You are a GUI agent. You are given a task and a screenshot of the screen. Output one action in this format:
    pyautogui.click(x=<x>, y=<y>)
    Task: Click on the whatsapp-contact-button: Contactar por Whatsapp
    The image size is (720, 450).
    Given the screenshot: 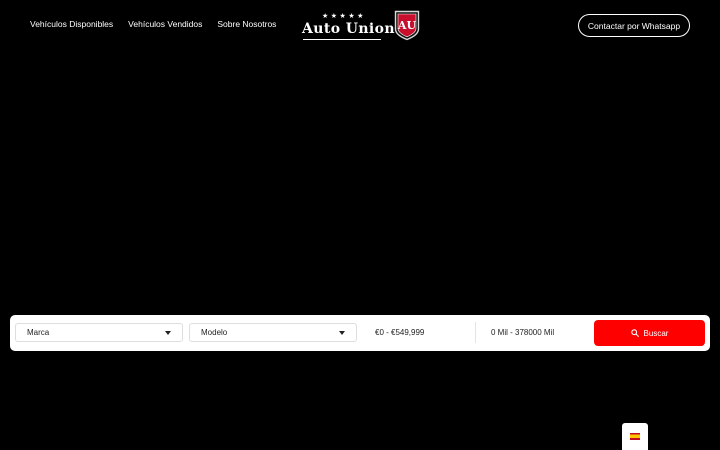 What is the action you would take?
    pyautogui.click(x=634, y=25)
    